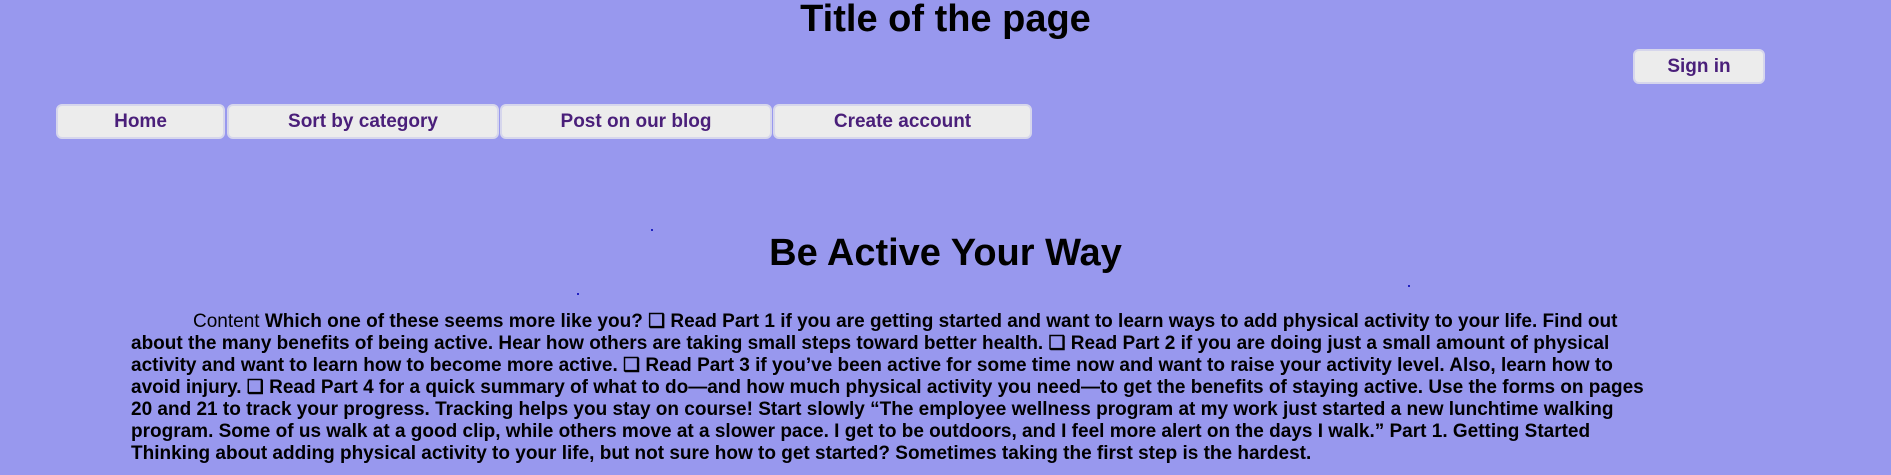 The height and width of the screenshot is (475, 1891). I want to click on sign-in-button: Sign in, so click(1699, 66).